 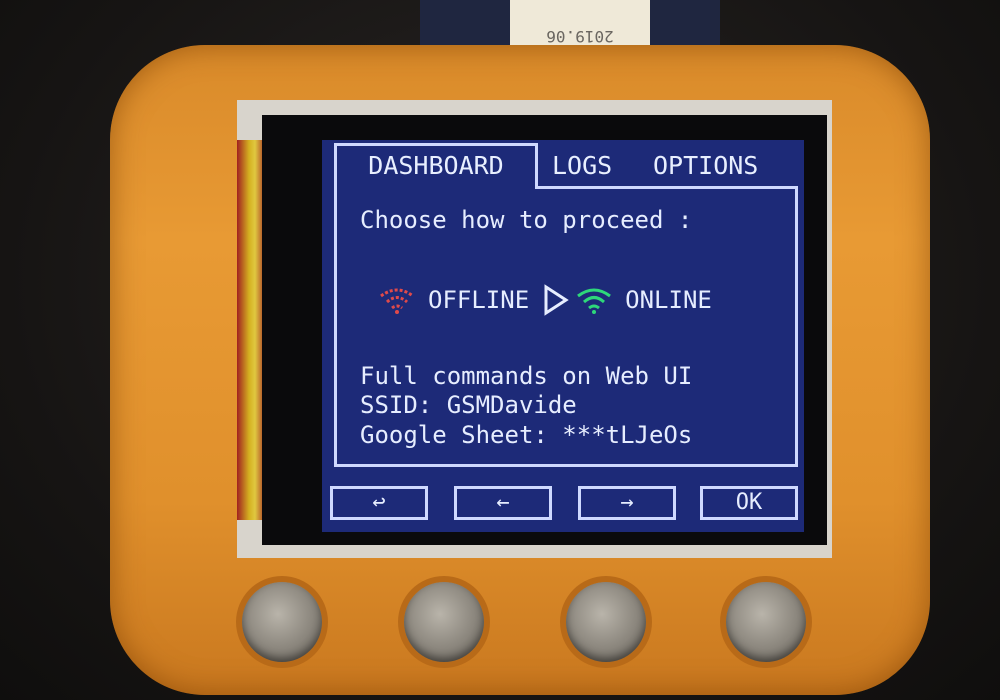 What do you see at coordinates (468, 405) in the screenshot?
I see `info-ssid: SSID: GSMDavide` at bounding box center [468, 405].